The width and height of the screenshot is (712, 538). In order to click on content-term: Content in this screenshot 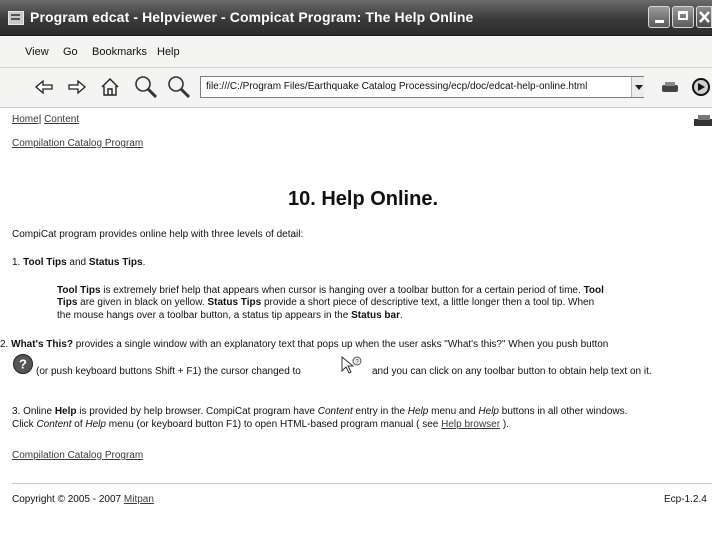, I will do `click(335, 411)`.